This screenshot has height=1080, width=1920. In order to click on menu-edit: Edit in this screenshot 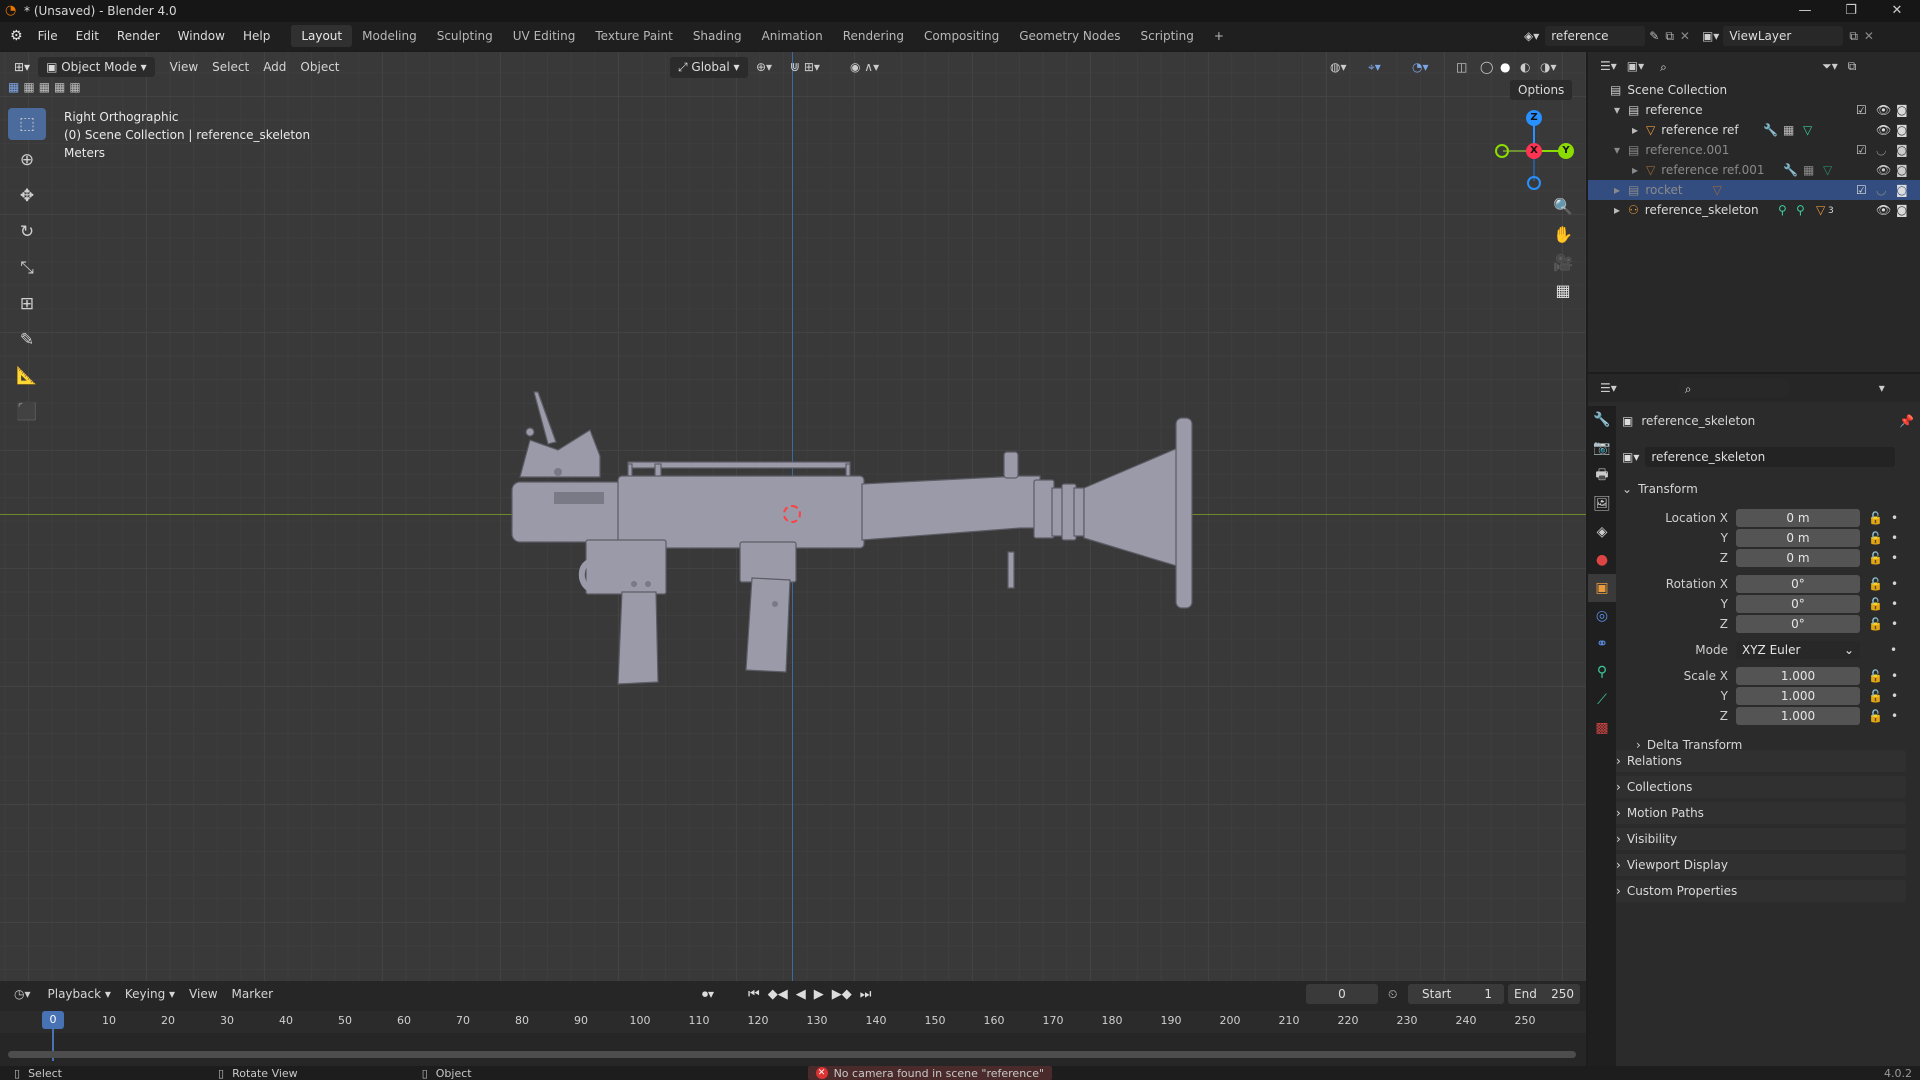, I will do `click(87, 36)`.